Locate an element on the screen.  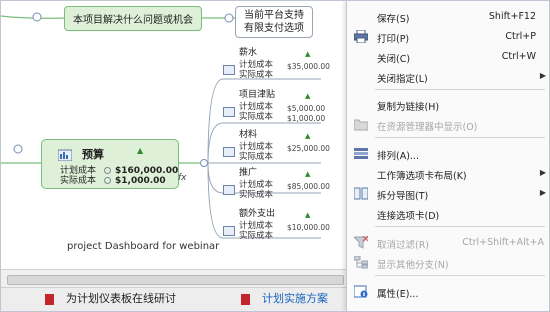
menu-item-shortcut: Ctrl+W is located at coordinates (518, 56).